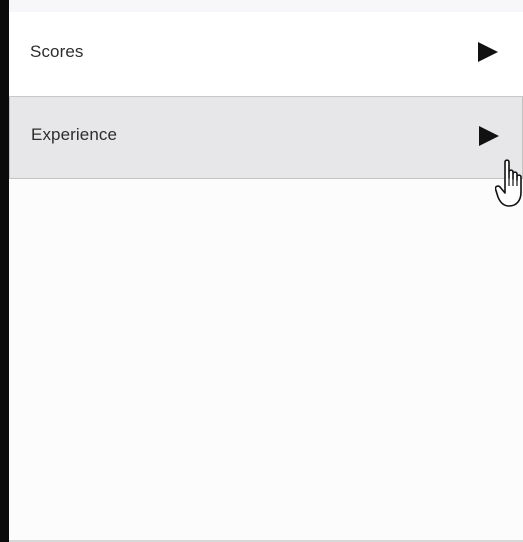  Describe the element at coordinates (4, 271) in the screenshot. I see `left-border` at that location.